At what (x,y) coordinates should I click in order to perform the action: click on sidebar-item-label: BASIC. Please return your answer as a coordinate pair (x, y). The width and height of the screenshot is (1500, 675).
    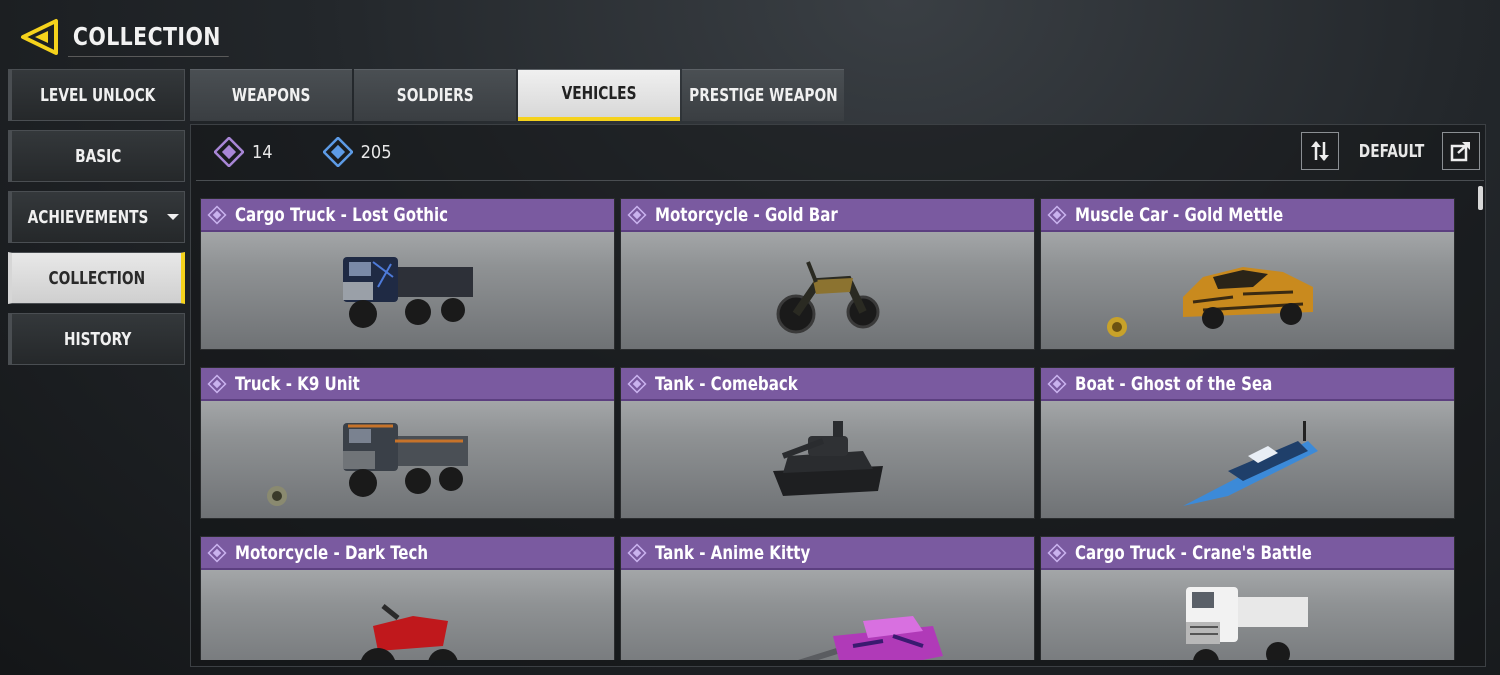
    Looking at the image, I should click on (98, 156).